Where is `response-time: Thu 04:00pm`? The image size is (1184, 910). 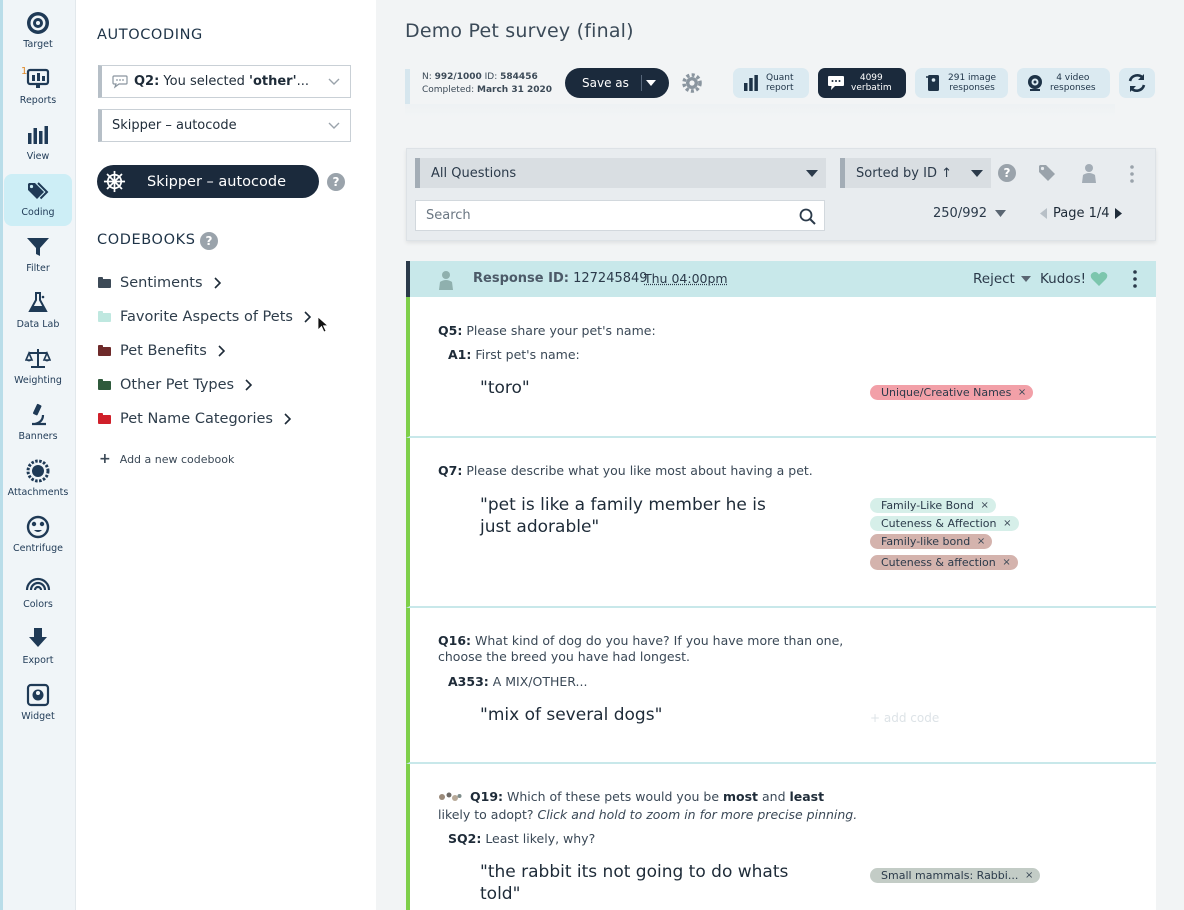 response-time: Thu 04:00pm is located at coordinates (686, 278).